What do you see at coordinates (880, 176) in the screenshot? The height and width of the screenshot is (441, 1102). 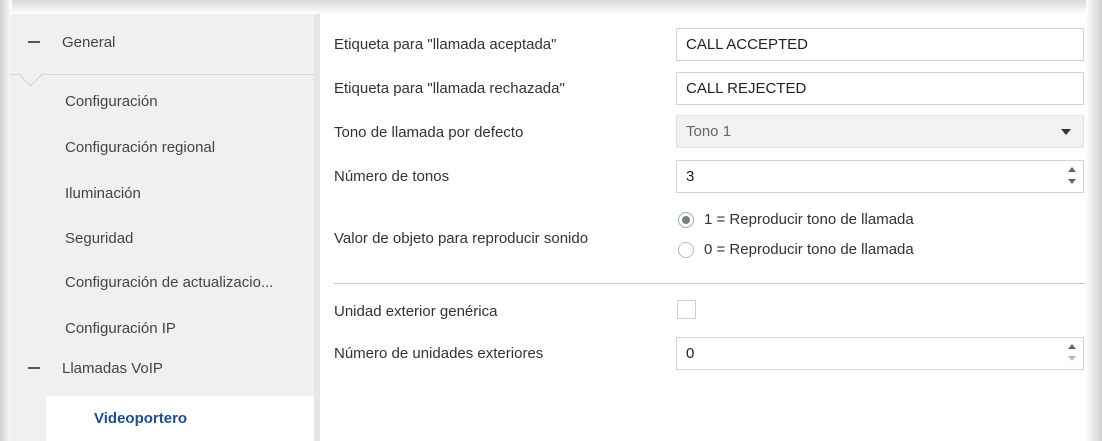 I see `num-tones-stepper: 3` at bounding box center [880, 176].